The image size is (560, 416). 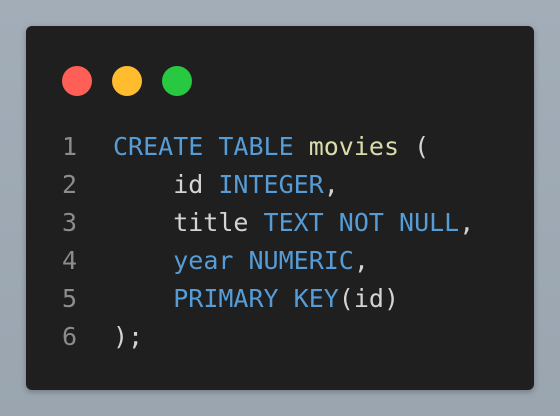 I want to click on sql-keyword: TEXT, so click(x=293, y=222).